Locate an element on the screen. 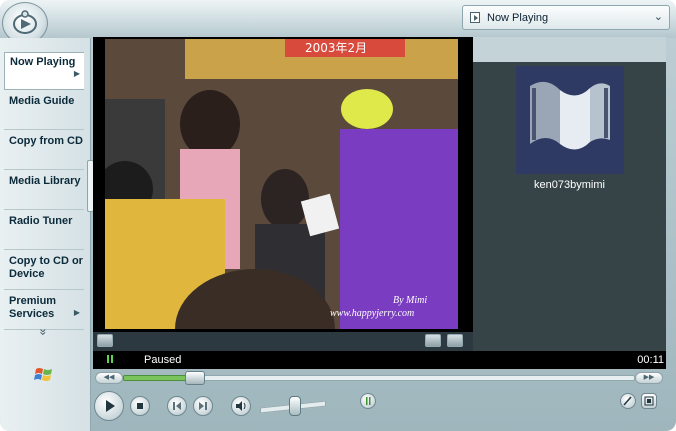  mute-button is located at coordinates (241, 406).